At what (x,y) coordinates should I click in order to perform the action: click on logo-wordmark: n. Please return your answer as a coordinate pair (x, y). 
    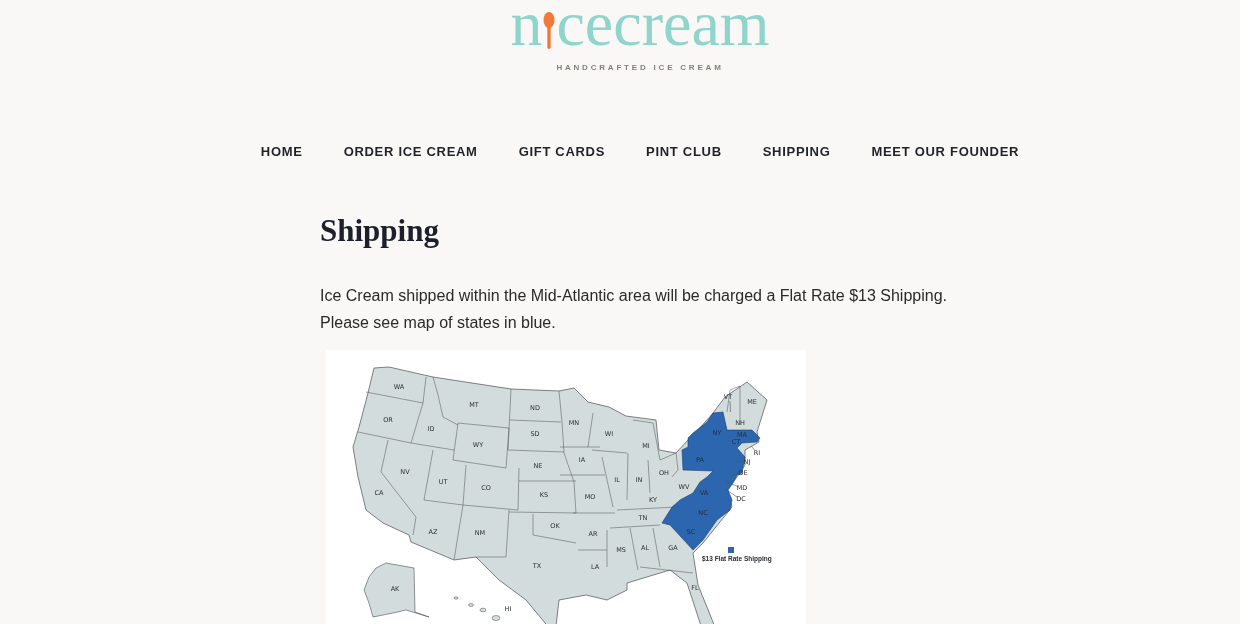
    Looking at the image, I should click on (526, 24).